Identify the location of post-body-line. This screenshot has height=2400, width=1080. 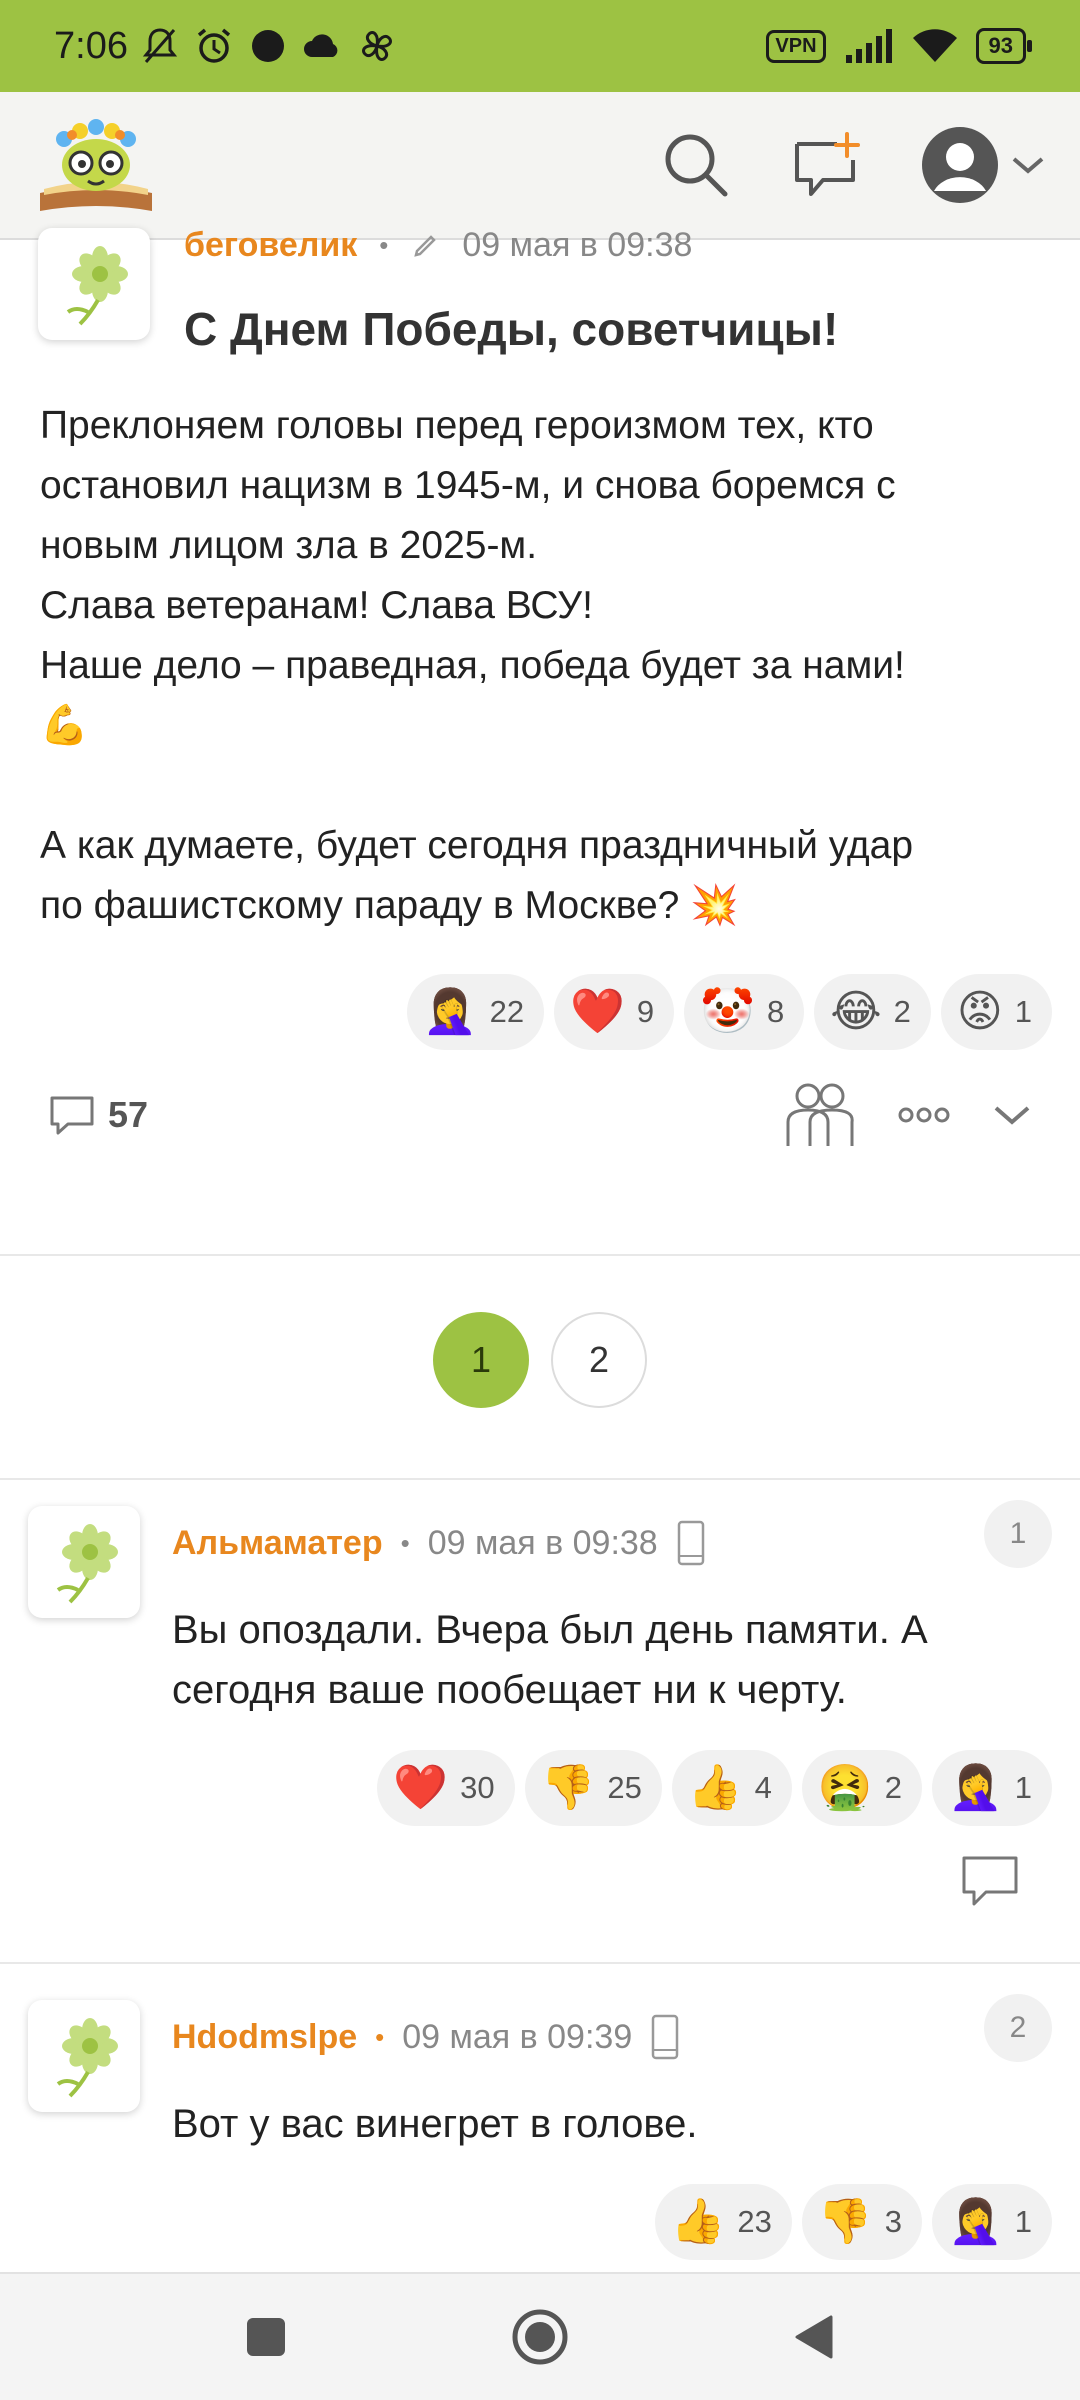
(540, 786).